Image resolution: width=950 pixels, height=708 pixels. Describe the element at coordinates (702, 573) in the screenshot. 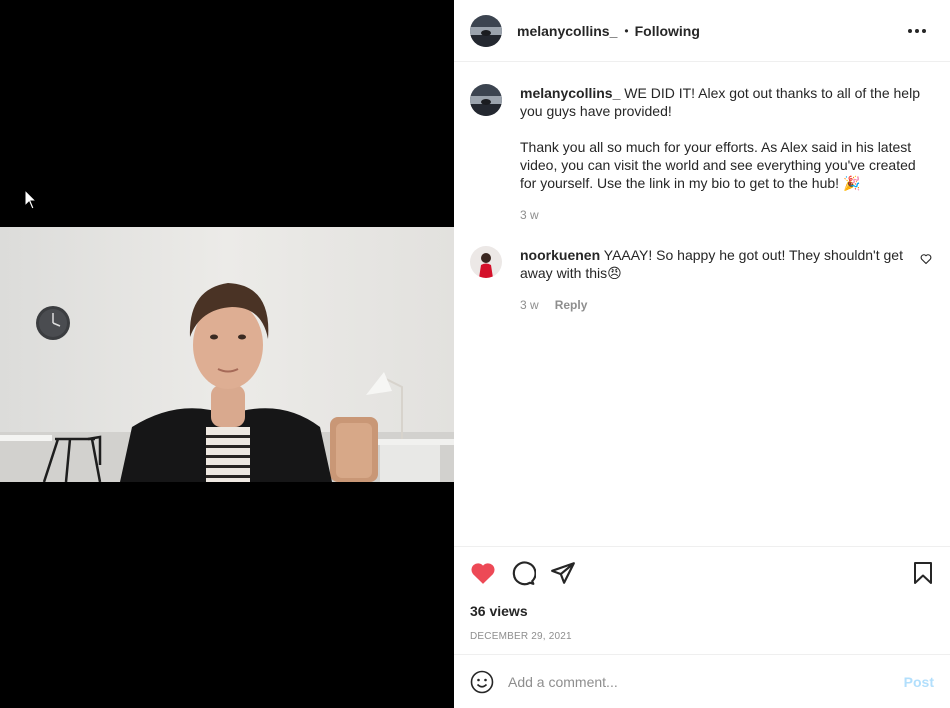

I see `action-icons` at that location.